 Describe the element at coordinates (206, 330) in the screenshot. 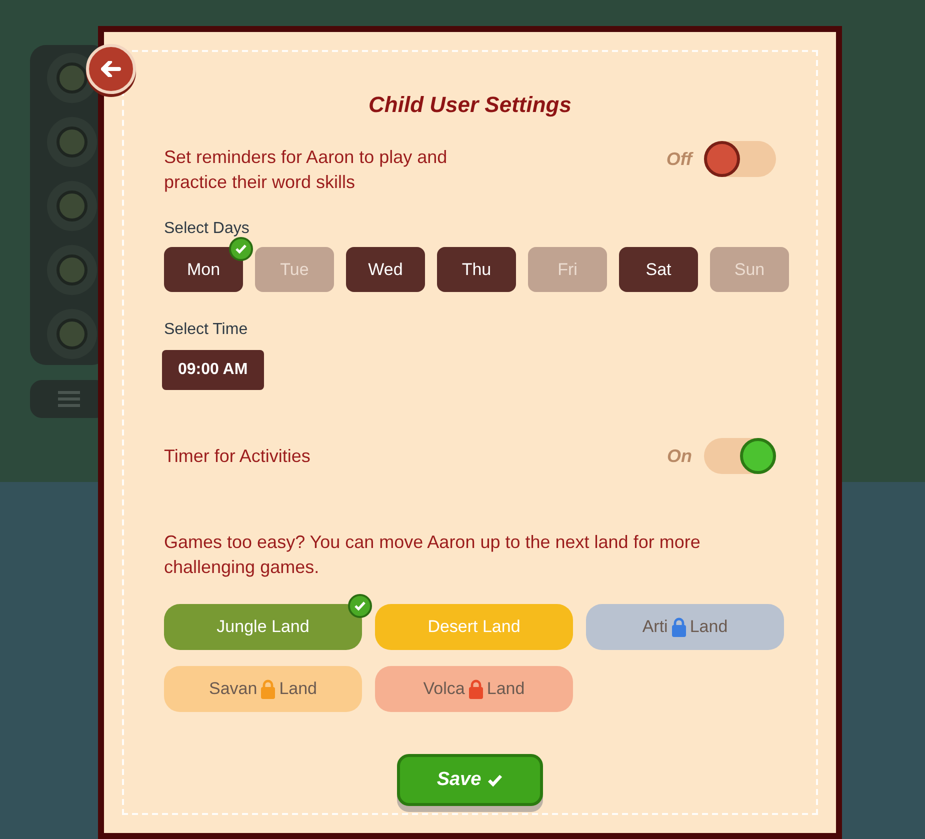

I see `section-label: Select Time` at that location.